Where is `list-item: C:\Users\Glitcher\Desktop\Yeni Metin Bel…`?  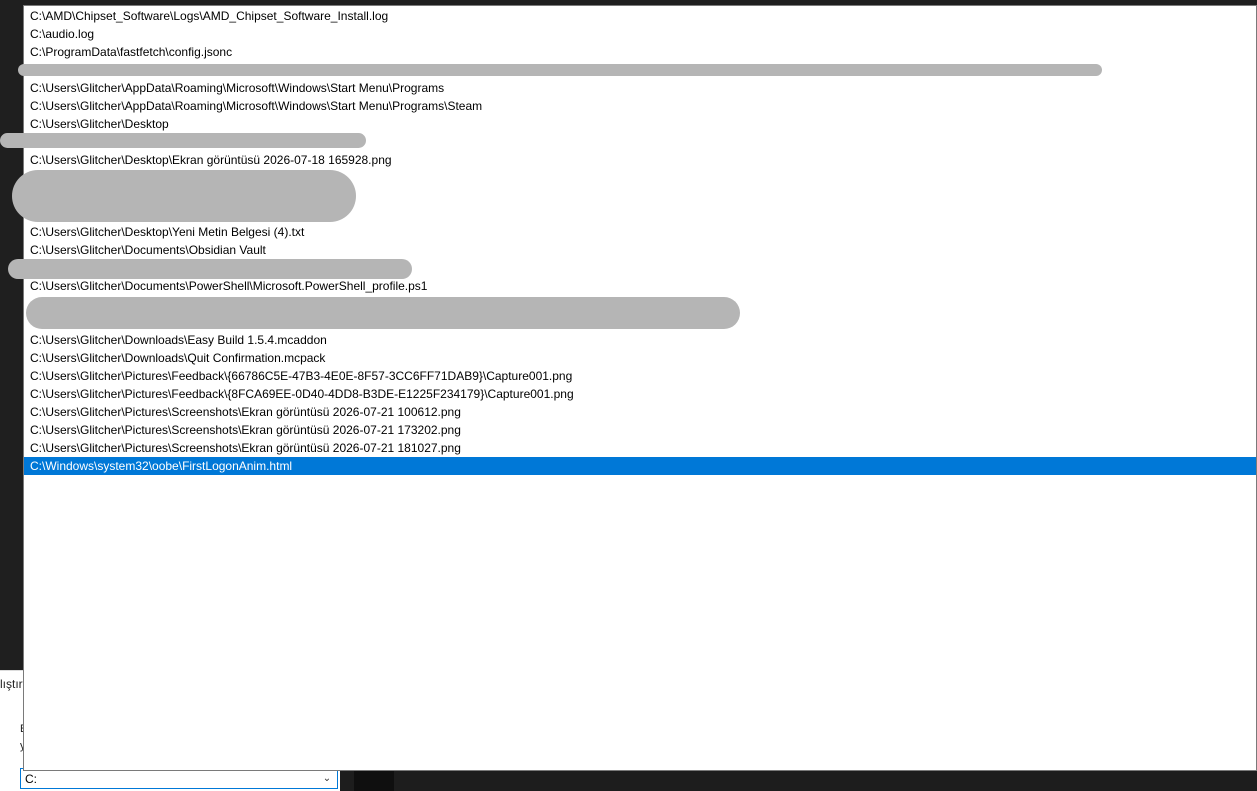 list-item: C:\Users\Glitcher\Desktop\Yeni Metin Bel… is located at coordinates (640, 232).